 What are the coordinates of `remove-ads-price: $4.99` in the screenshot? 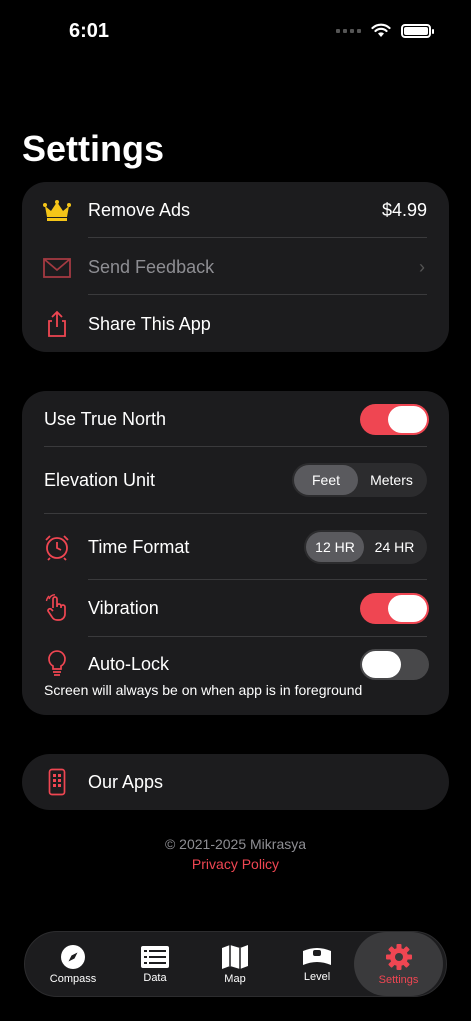 It's located at (404, 210).